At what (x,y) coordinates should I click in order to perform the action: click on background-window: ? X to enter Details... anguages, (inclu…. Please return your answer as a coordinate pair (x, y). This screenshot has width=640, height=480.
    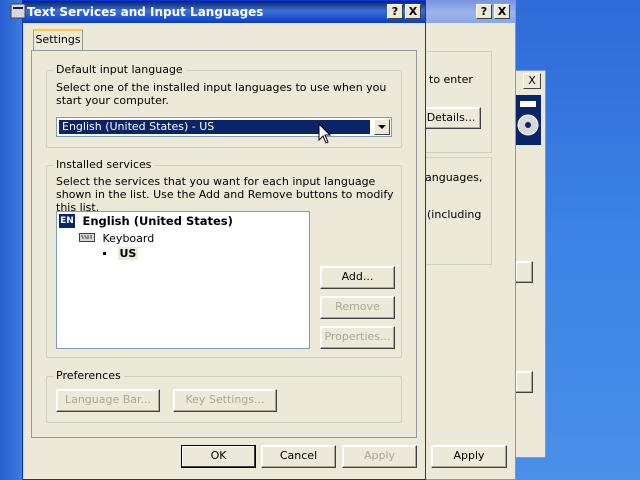
    Looking at the image, I should click on (468, 240).